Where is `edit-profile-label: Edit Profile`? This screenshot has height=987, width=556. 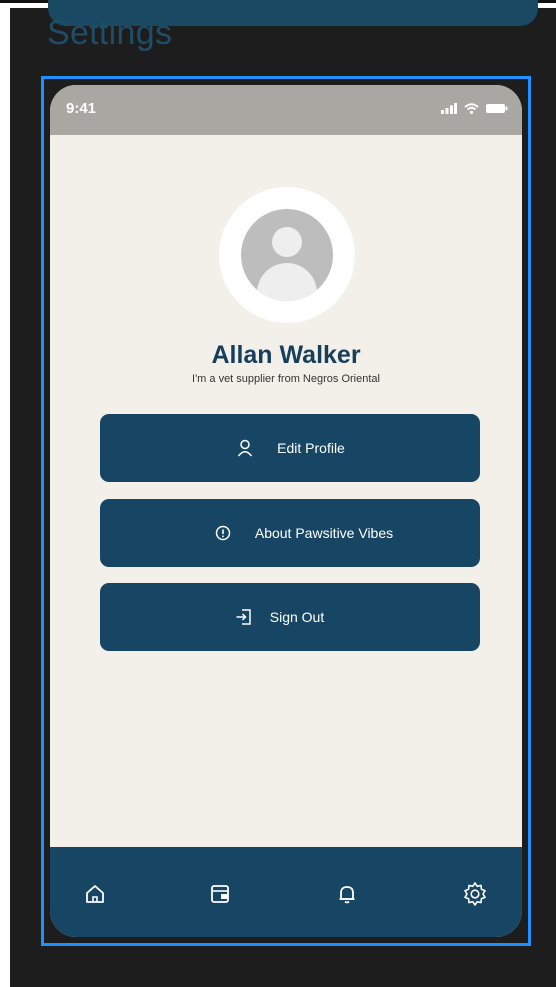
edit-profile-label: Edit Profile is located at coordinates (311, 448).